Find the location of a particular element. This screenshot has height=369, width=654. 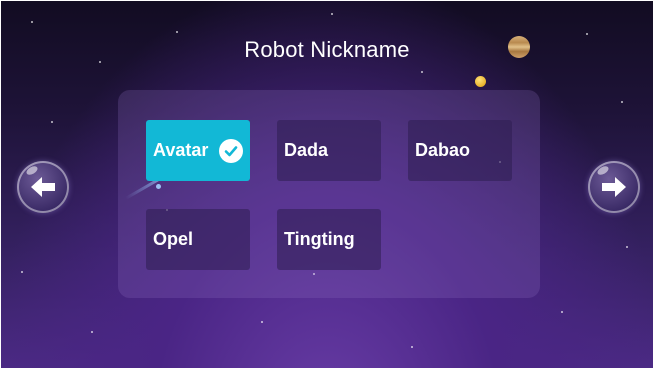

option-label: Opel is located at coordinates (173, 239).